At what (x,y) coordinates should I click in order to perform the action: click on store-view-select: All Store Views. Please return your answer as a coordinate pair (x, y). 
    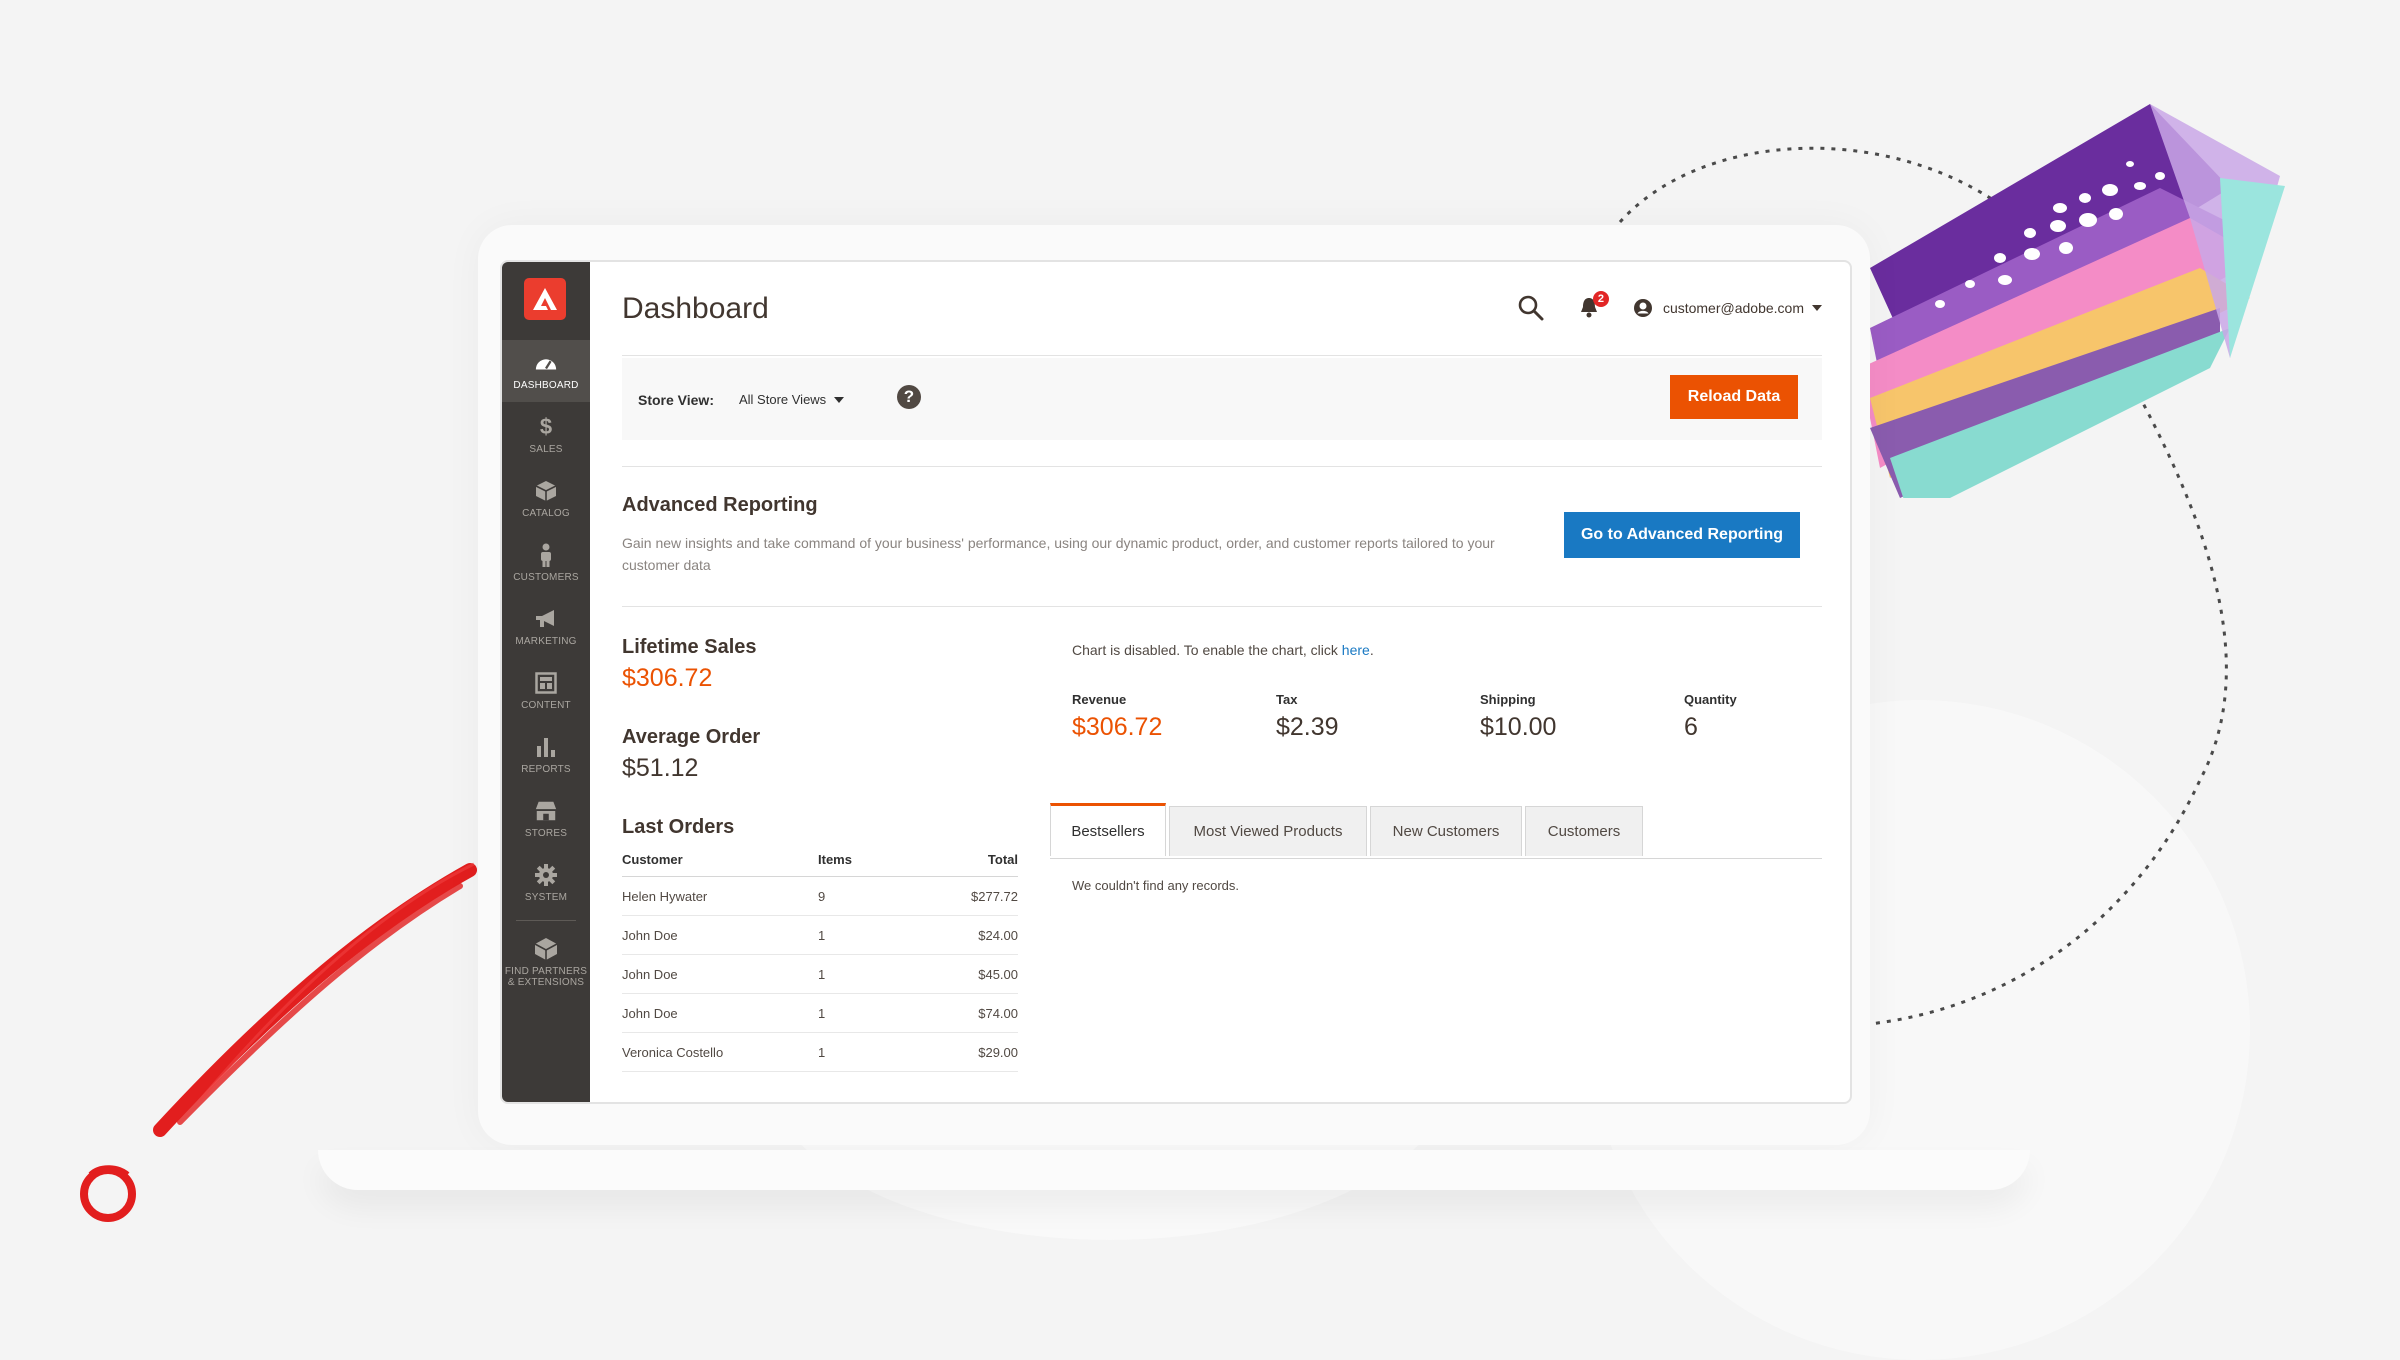
    Looking at the image, I should click on (792, 399).